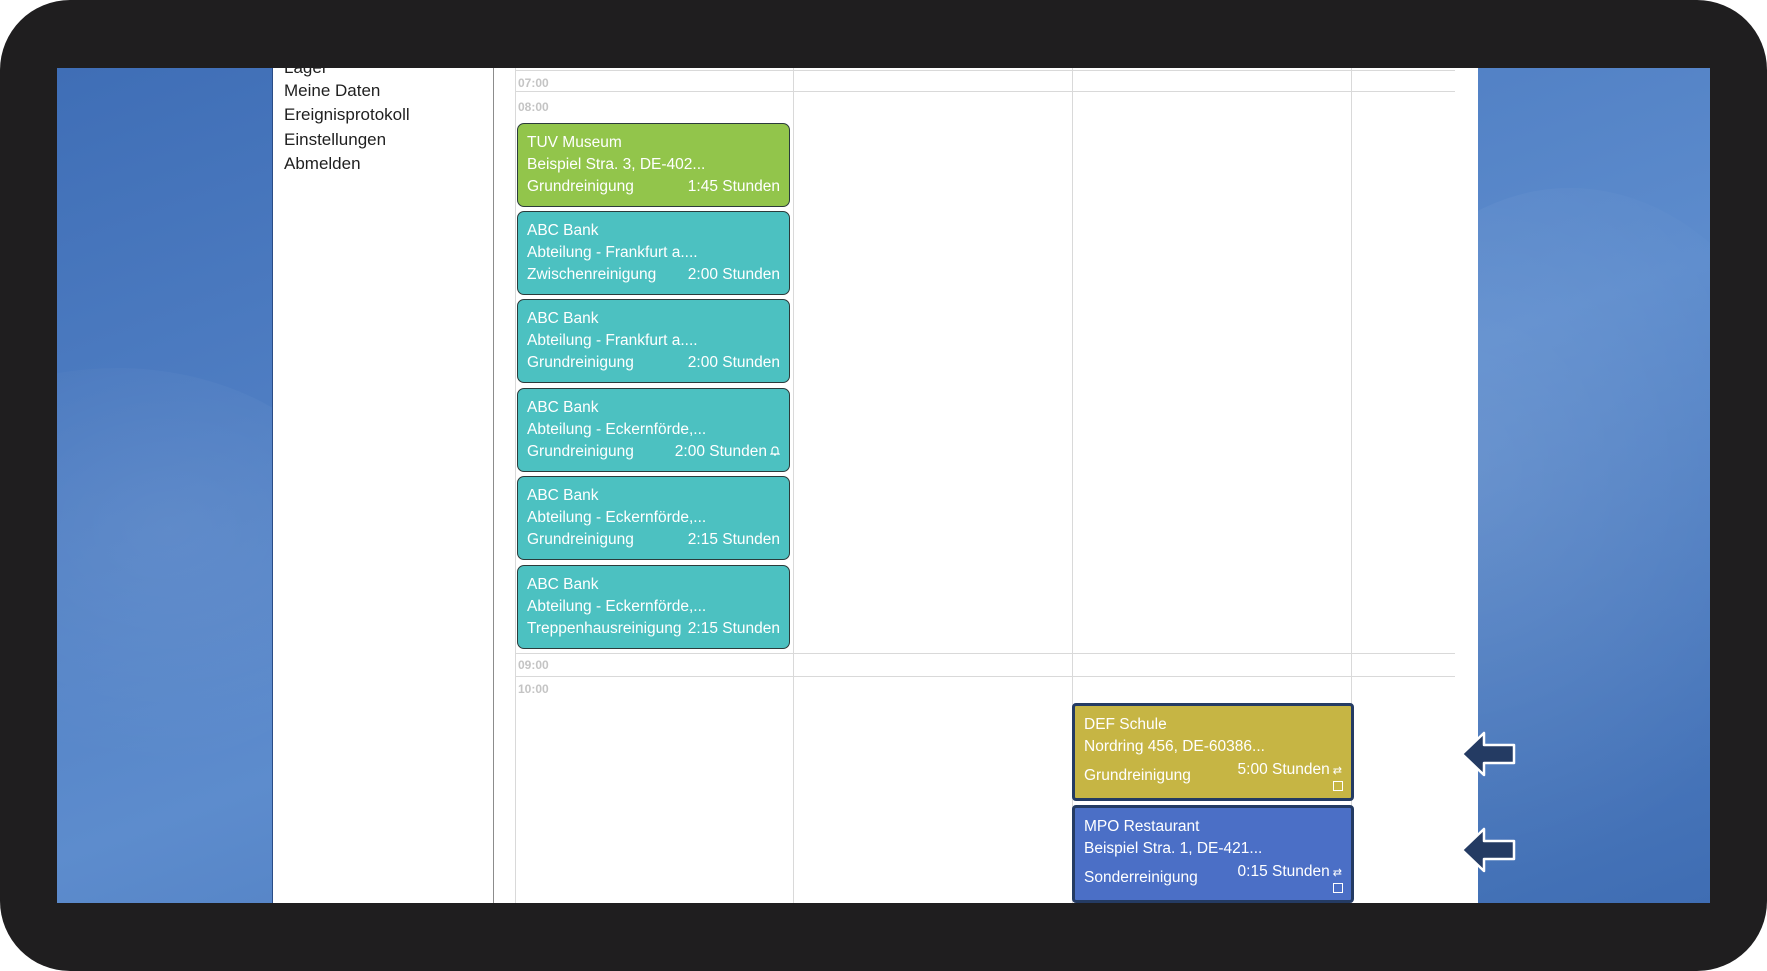 The height and width of the screenshot is (971, 1767). I want to click on event-service: Treppenhausreinigung, so click(604, 628).